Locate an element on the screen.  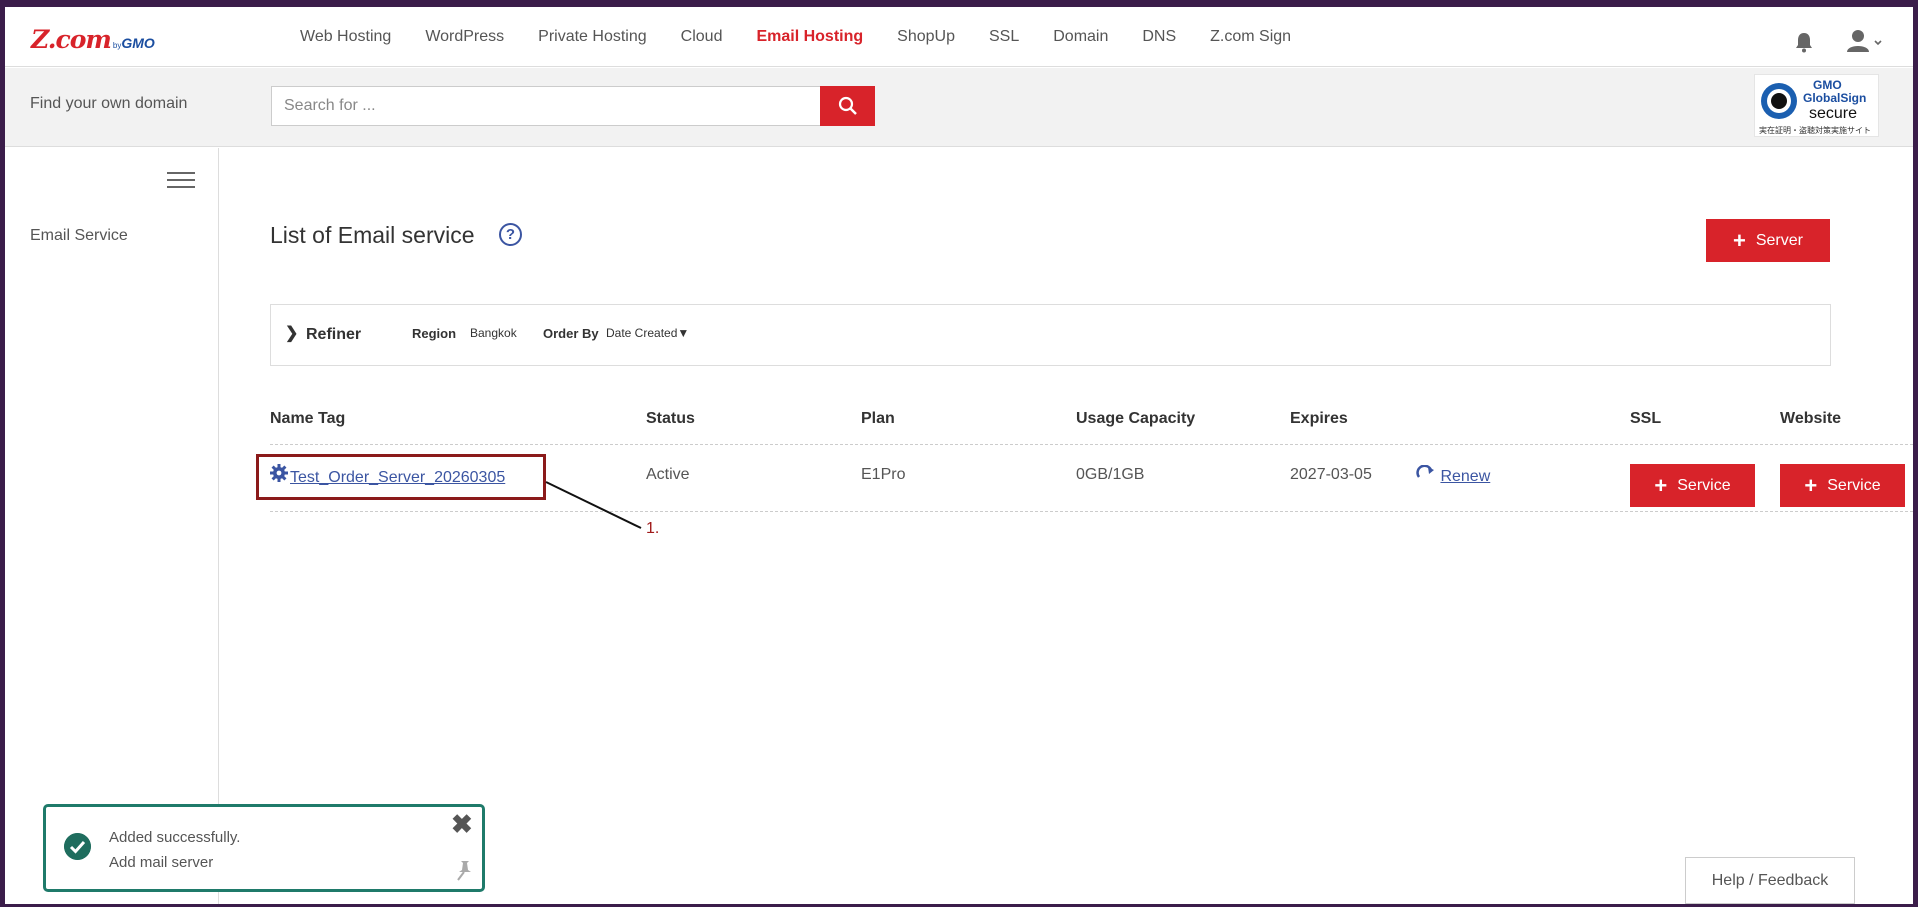
renew-link: Renew is located at coordinates (1453, 475).